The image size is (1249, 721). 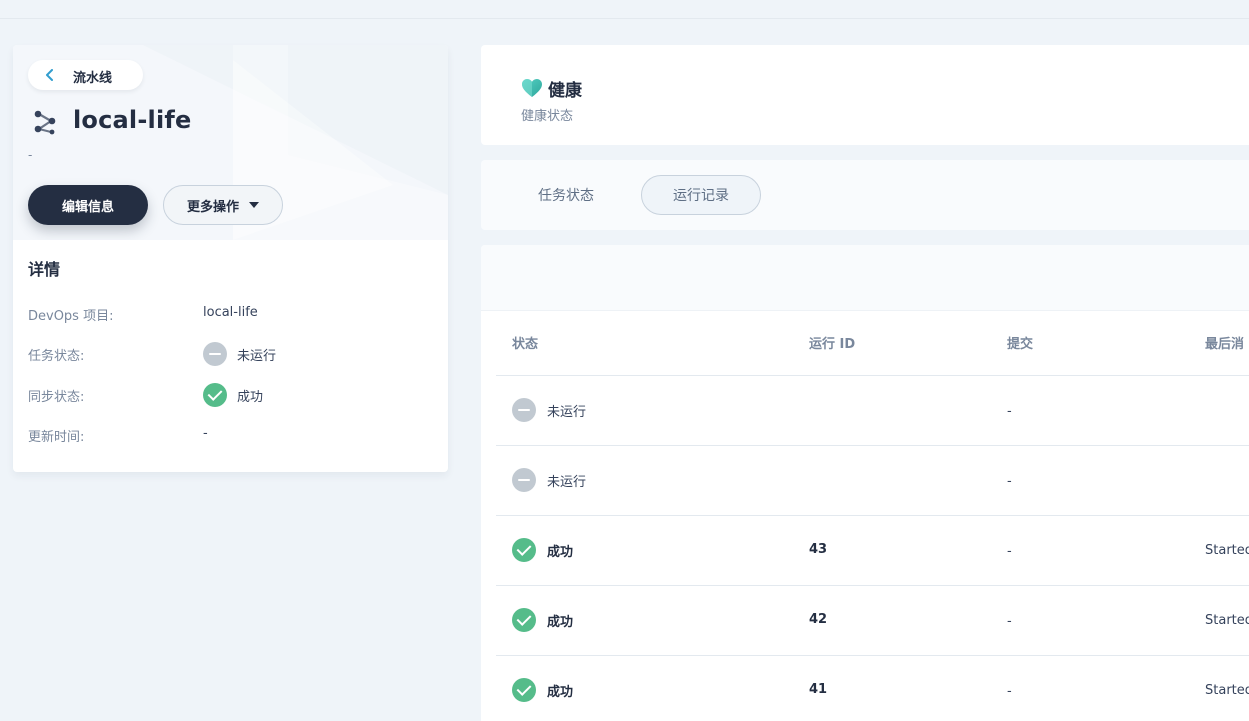 What do you see at coordinates (865, 278) in the screenshot?
I see `table-toolbar` at bounding box center [865, 278].